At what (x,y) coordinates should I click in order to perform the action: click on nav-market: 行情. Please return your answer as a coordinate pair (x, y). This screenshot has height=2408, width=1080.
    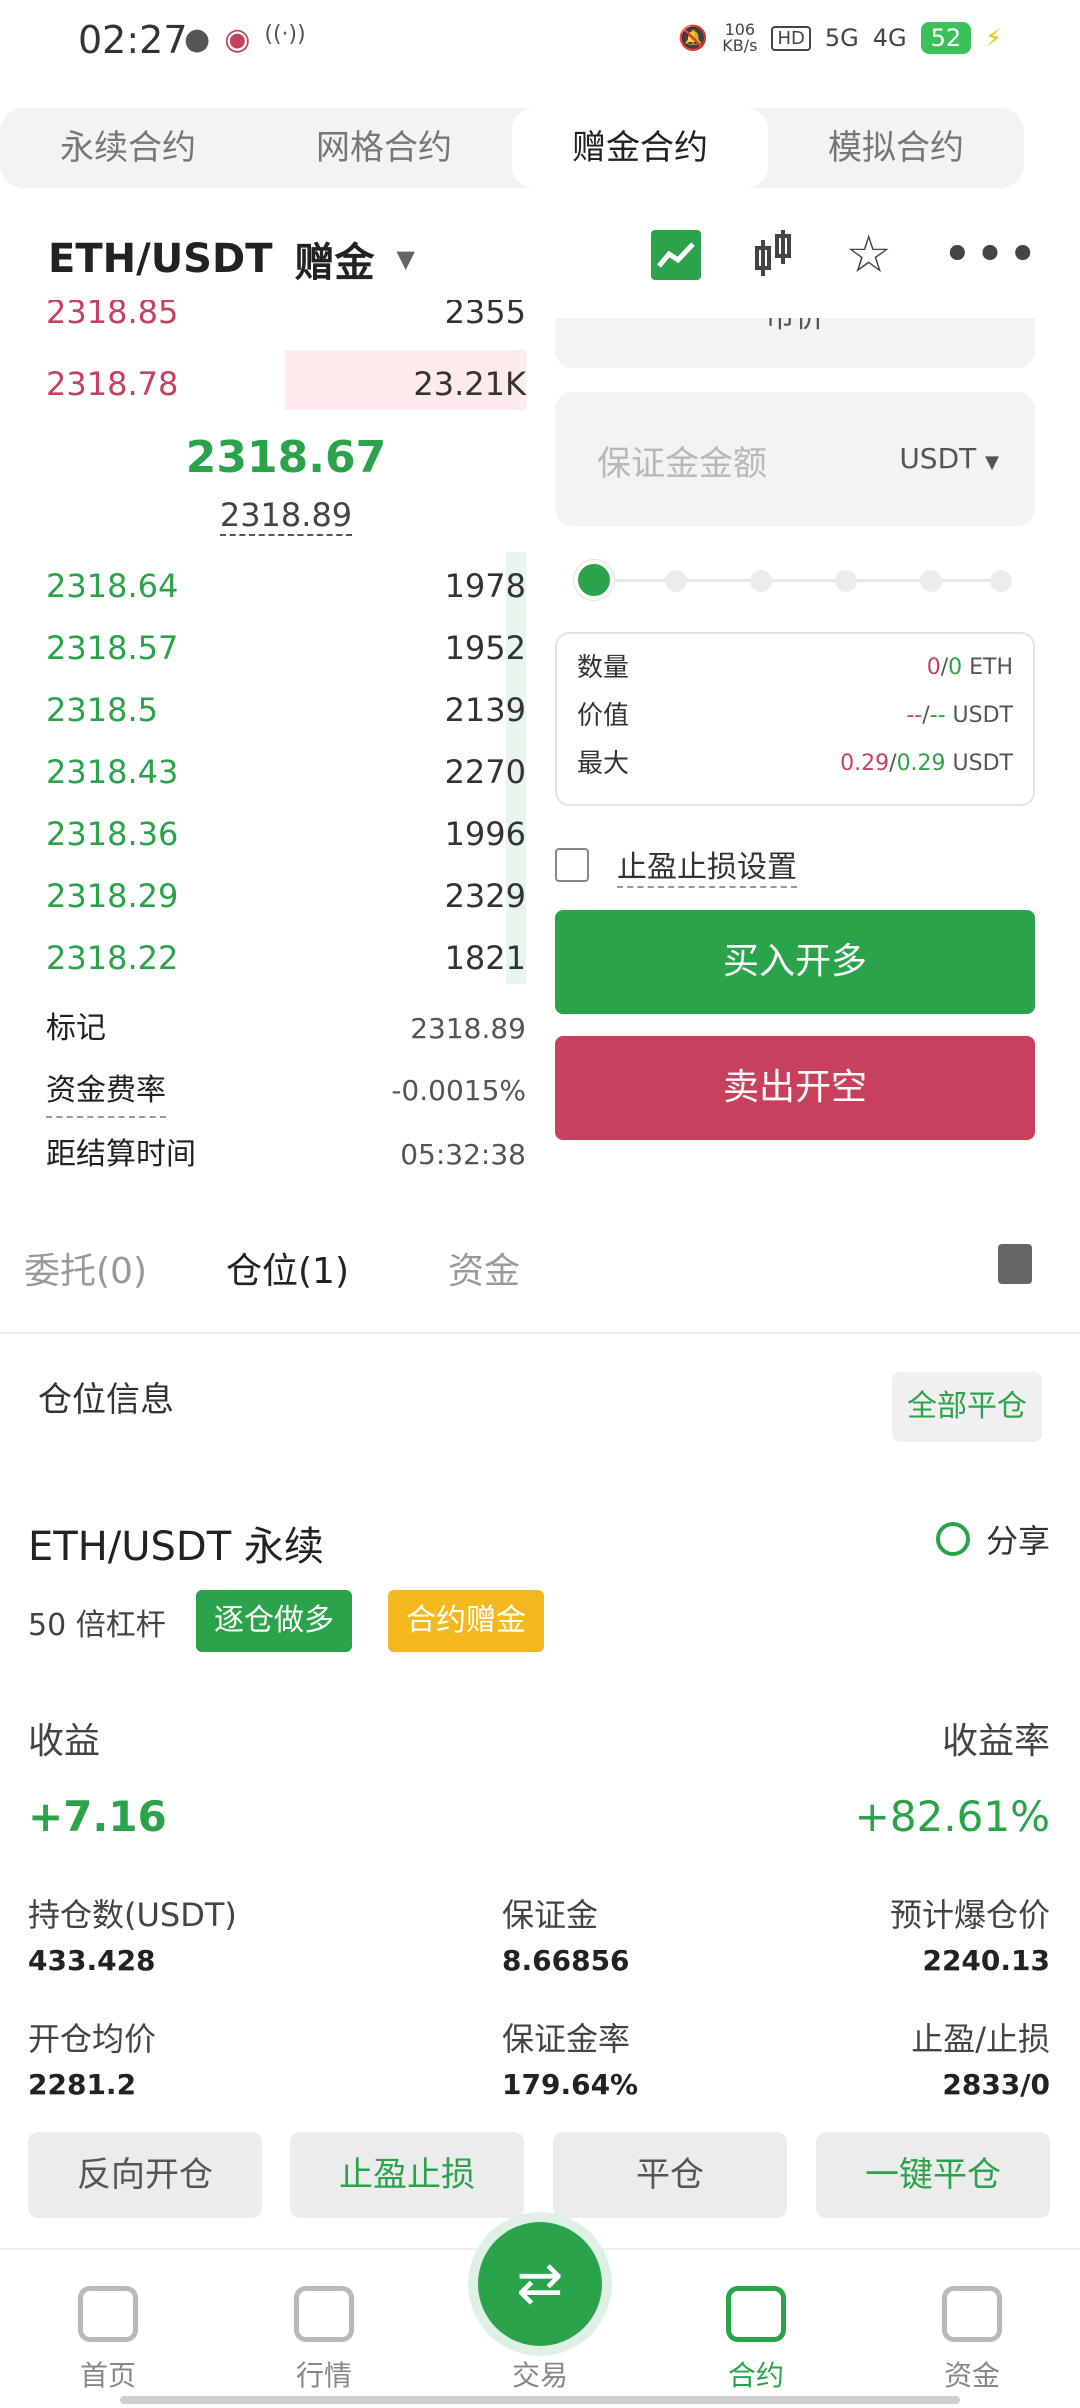
    Looking at the image, I should click on (324, 2340).